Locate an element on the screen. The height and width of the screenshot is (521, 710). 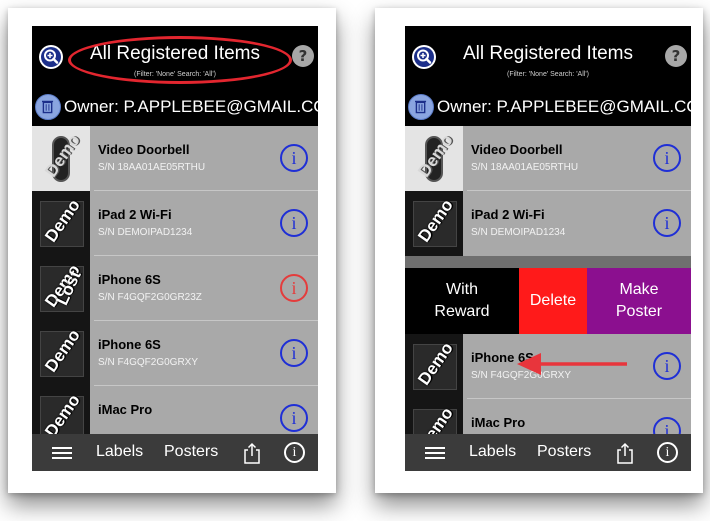
swipe-left-arrow-icon is located at coordinates (572, 364).